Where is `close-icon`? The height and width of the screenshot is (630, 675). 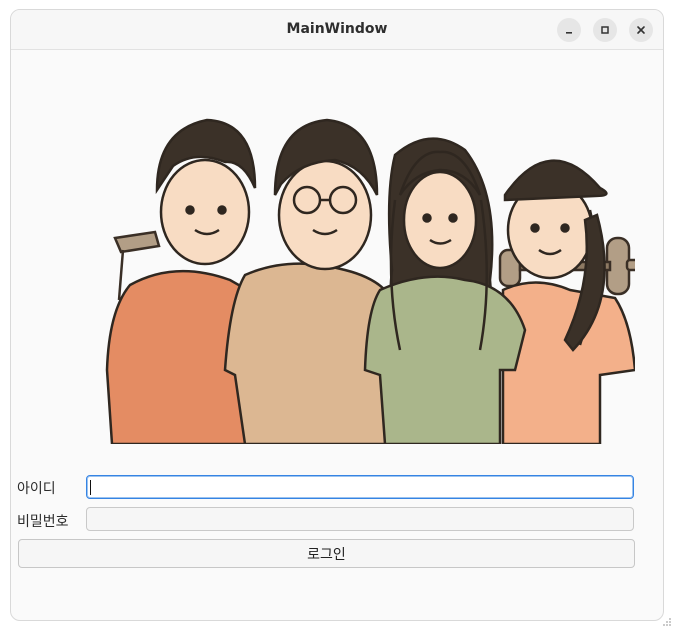
close-icon is located at coordinates (641, 30).